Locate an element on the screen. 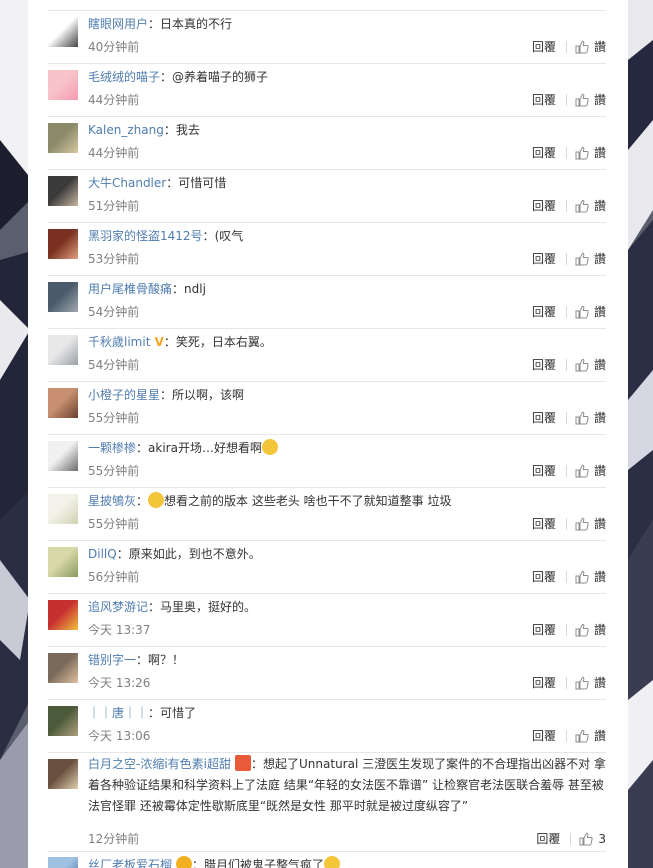 The height and width of the screenshot is (868, 653). comment-username: ｜｜唐｜｜ is located at coordinates (118, 713).